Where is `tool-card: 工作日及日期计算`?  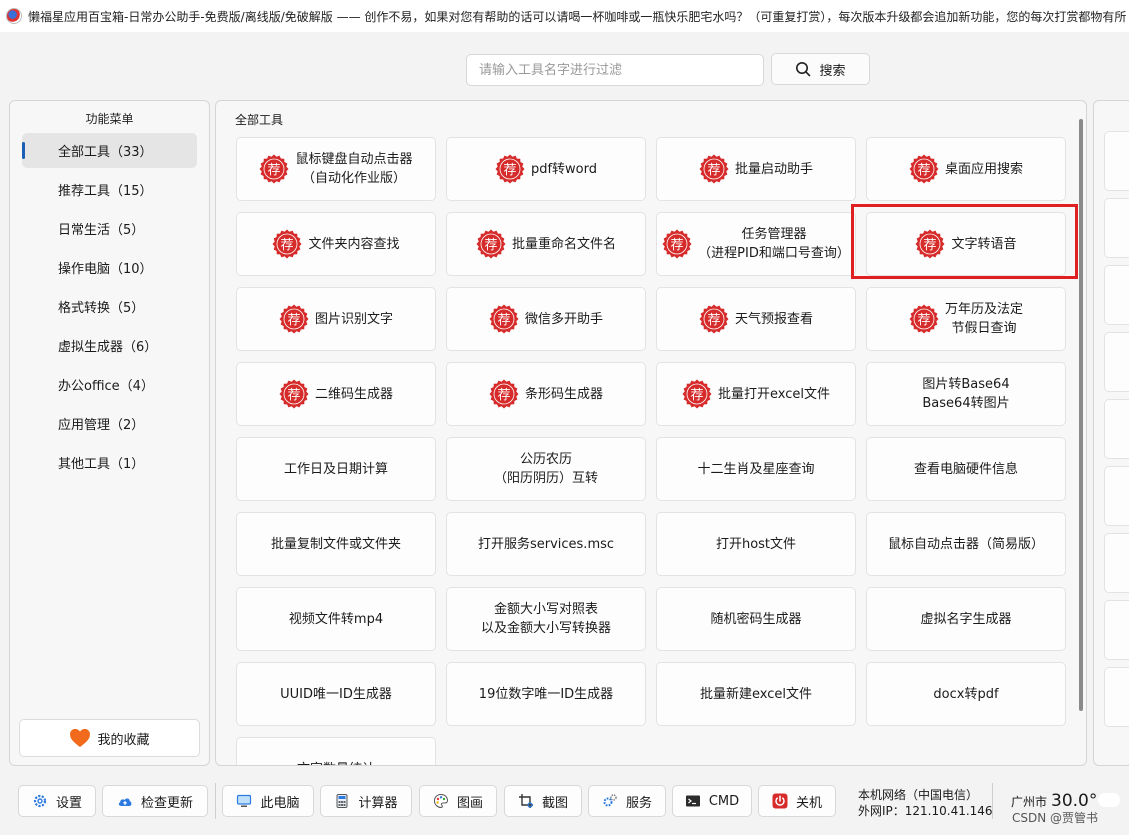 tool-card: 工作日及日期计算 is located at coordinates (336, 469).